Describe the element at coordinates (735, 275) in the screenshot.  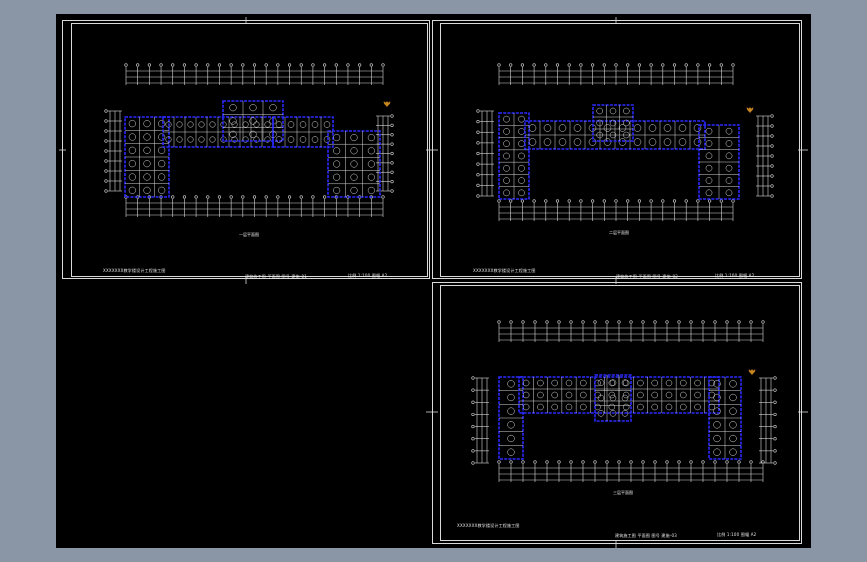
I see `sheet-2-scale-label: 比例 1:100 图幅 A2` at that location.